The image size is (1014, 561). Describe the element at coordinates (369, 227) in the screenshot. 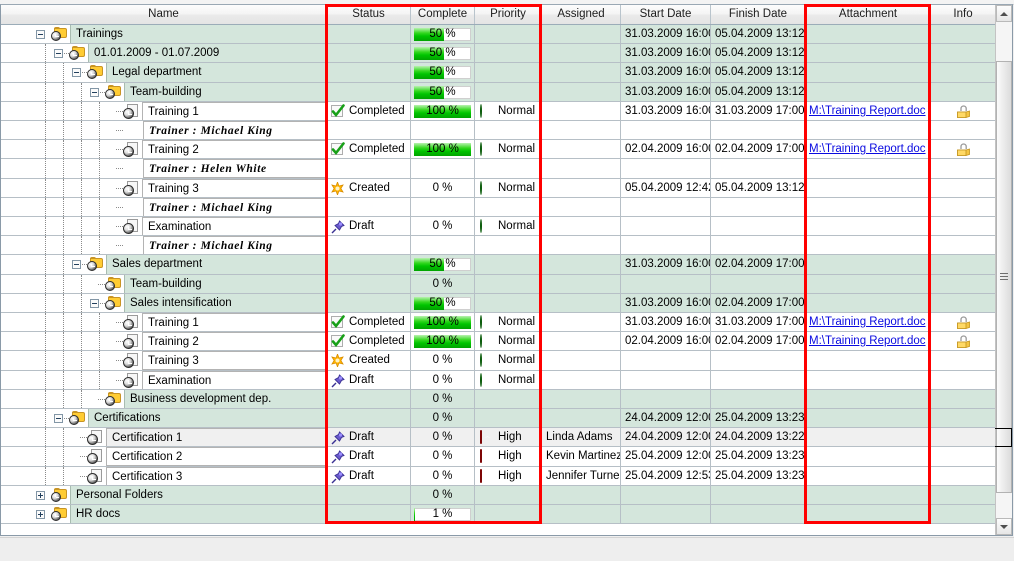

I see `cell-status: Draft` at that location.